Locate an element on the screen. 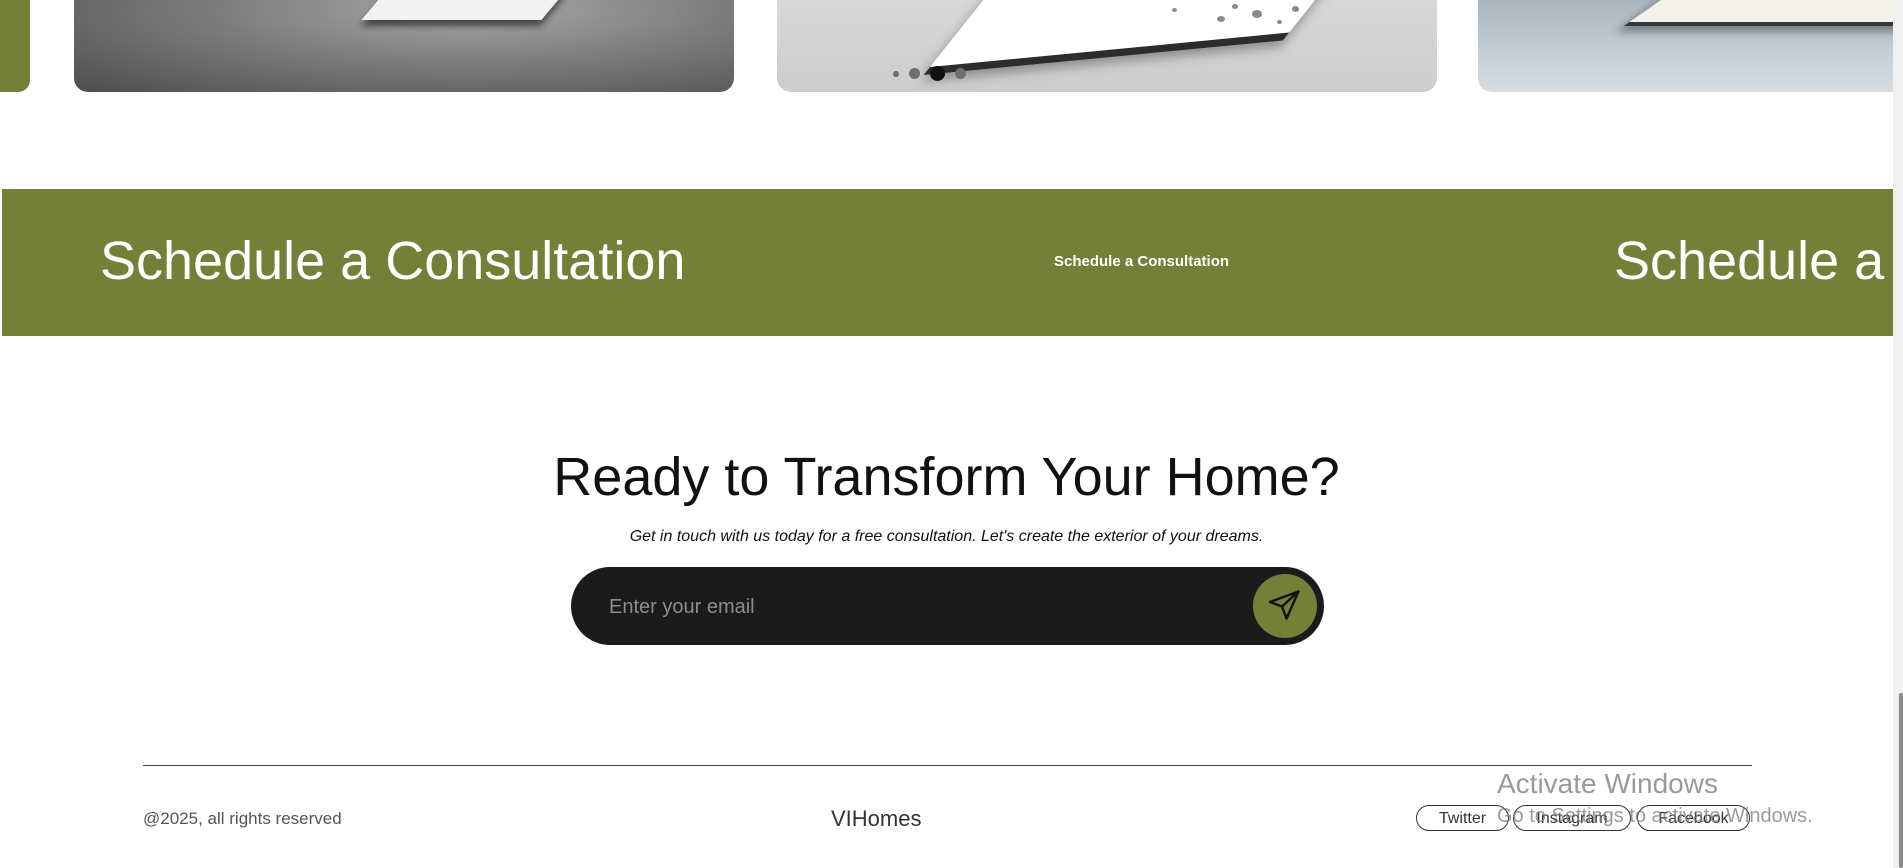 Image resolution: width=1903 pixels, height=868 pixels. scrollbar-thumb is located at coordinates (1901, 780).